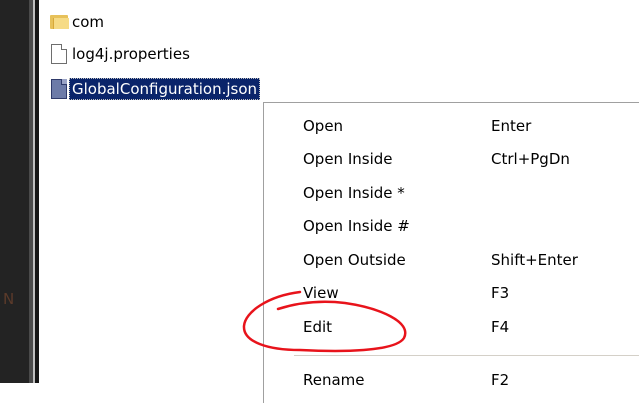  Describe the element at coordinates (451, 225) in the screenshot. I see `menu-item-open-inside-hash: Open Inside #` at that location.